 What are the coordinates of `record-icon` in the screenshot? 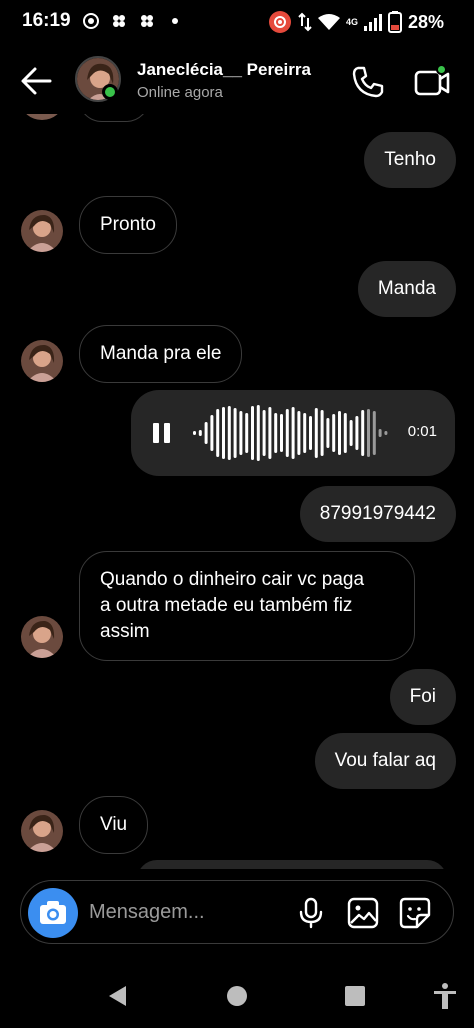 It's located at (91, 21).